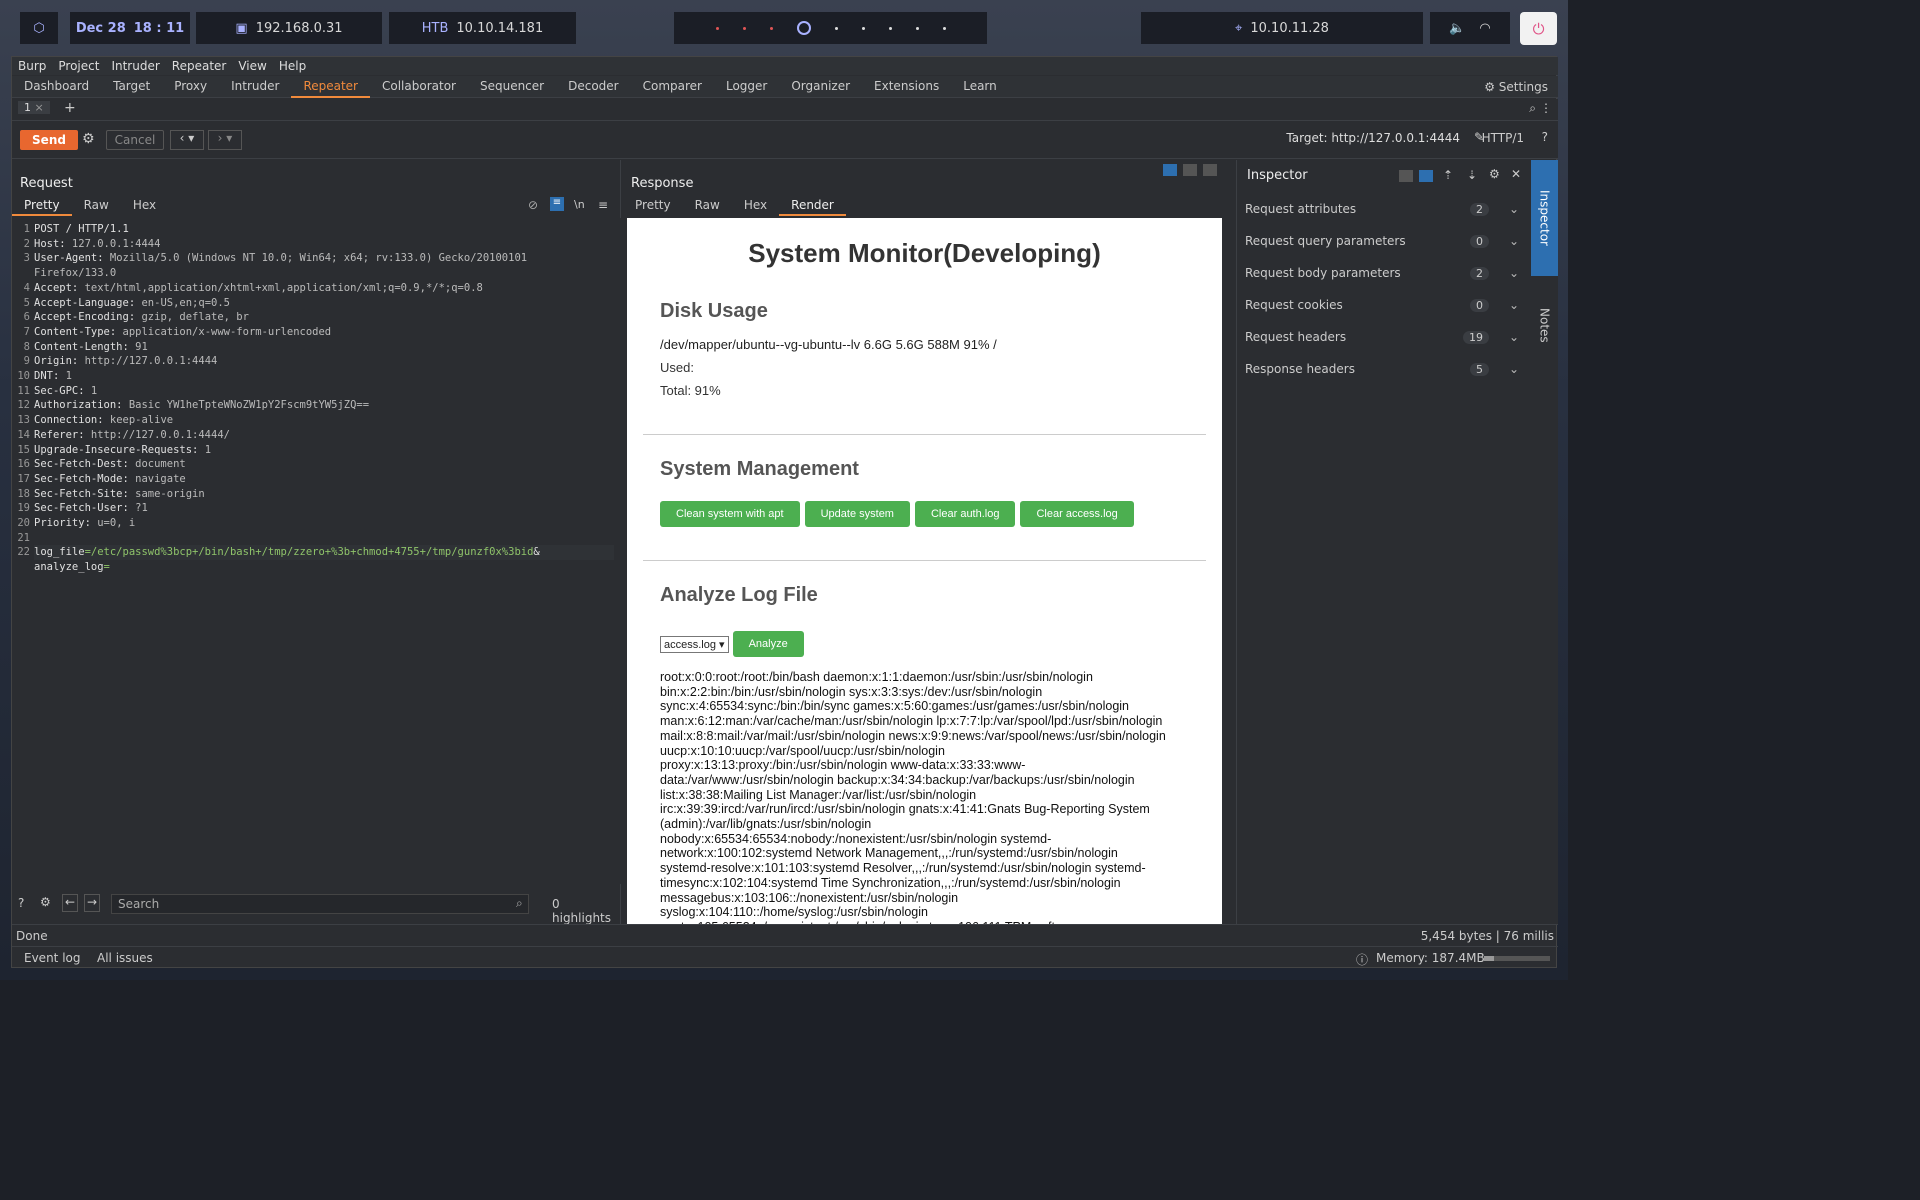  I want to click on close-icon: ✕, so click(1516, 174).